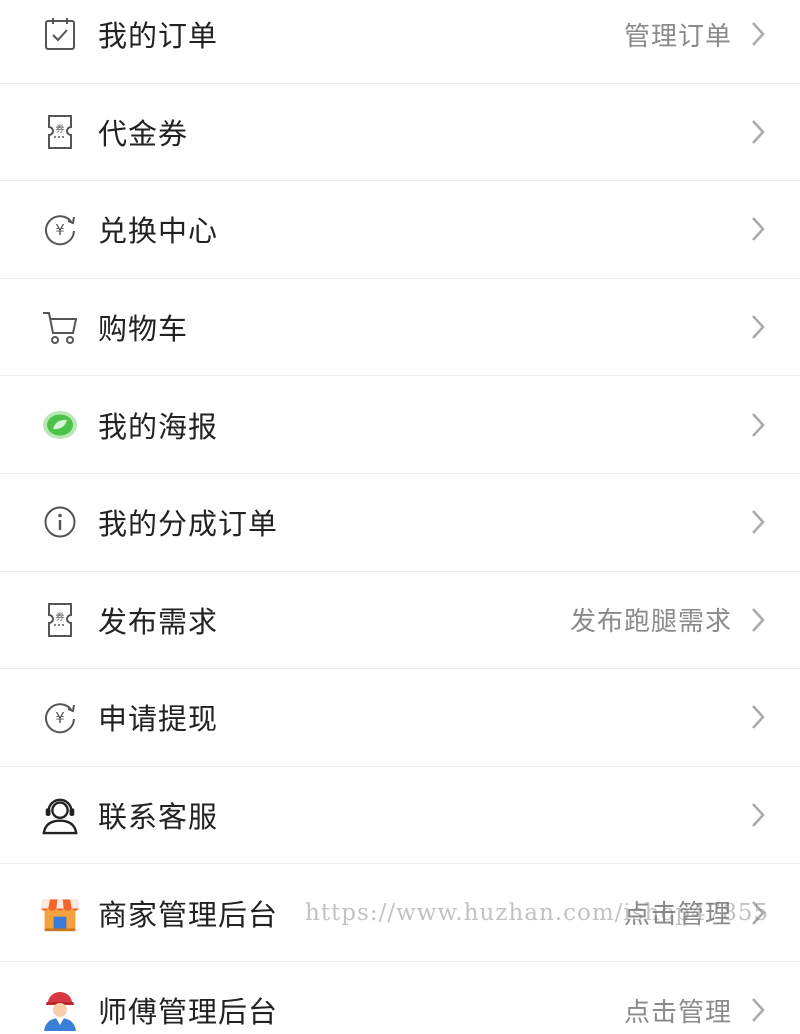 This screenshot has width=800, height=1034. What do you see at coordinates (158, 36) in the screenshot?
I see `menu-item-label: 我的订单` at bounding box center [158, 36].